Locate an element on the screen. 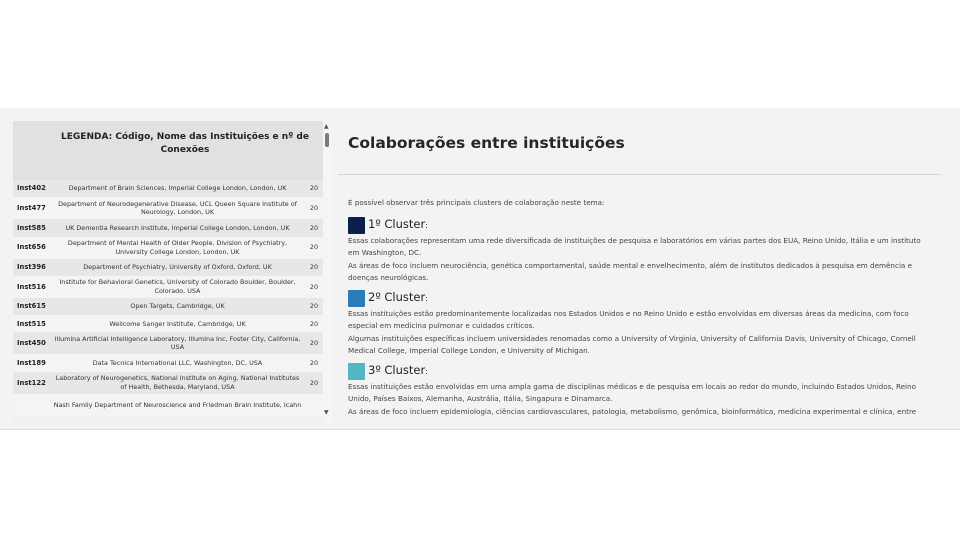 Image resolution: width=960 pixels, height=540 pixels. triangle-up-icon: ▲ is located at coordinates (326, 126).